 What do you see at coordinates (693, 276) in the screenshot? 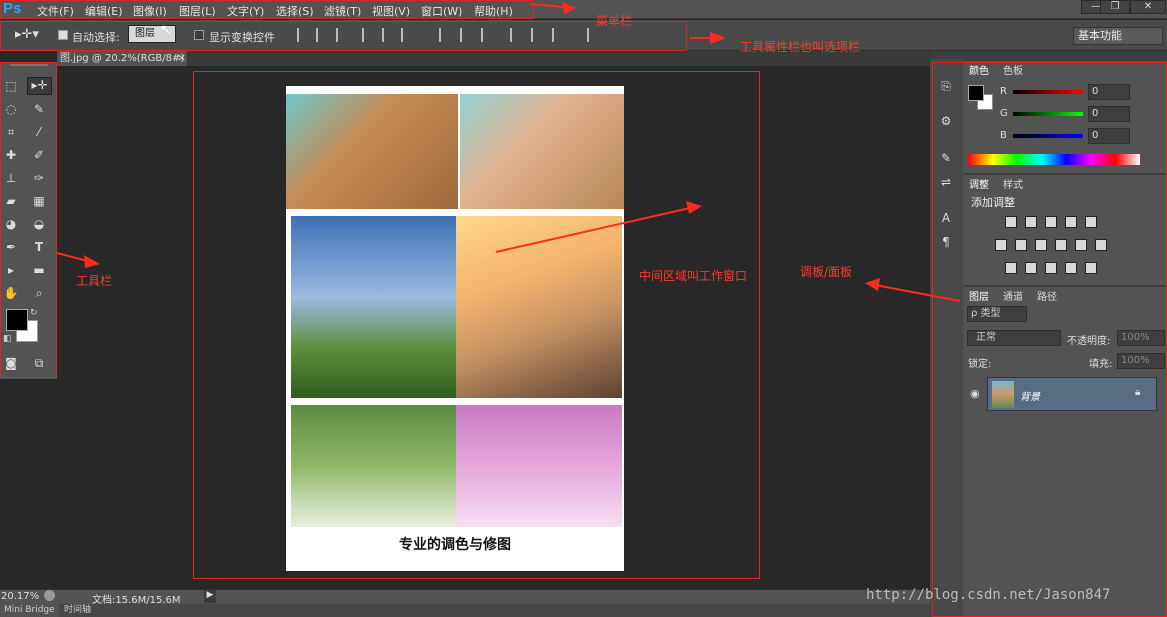
I see `workarea-annotation: 中间区域叫工作窗口` at bounding box center [693, 276].